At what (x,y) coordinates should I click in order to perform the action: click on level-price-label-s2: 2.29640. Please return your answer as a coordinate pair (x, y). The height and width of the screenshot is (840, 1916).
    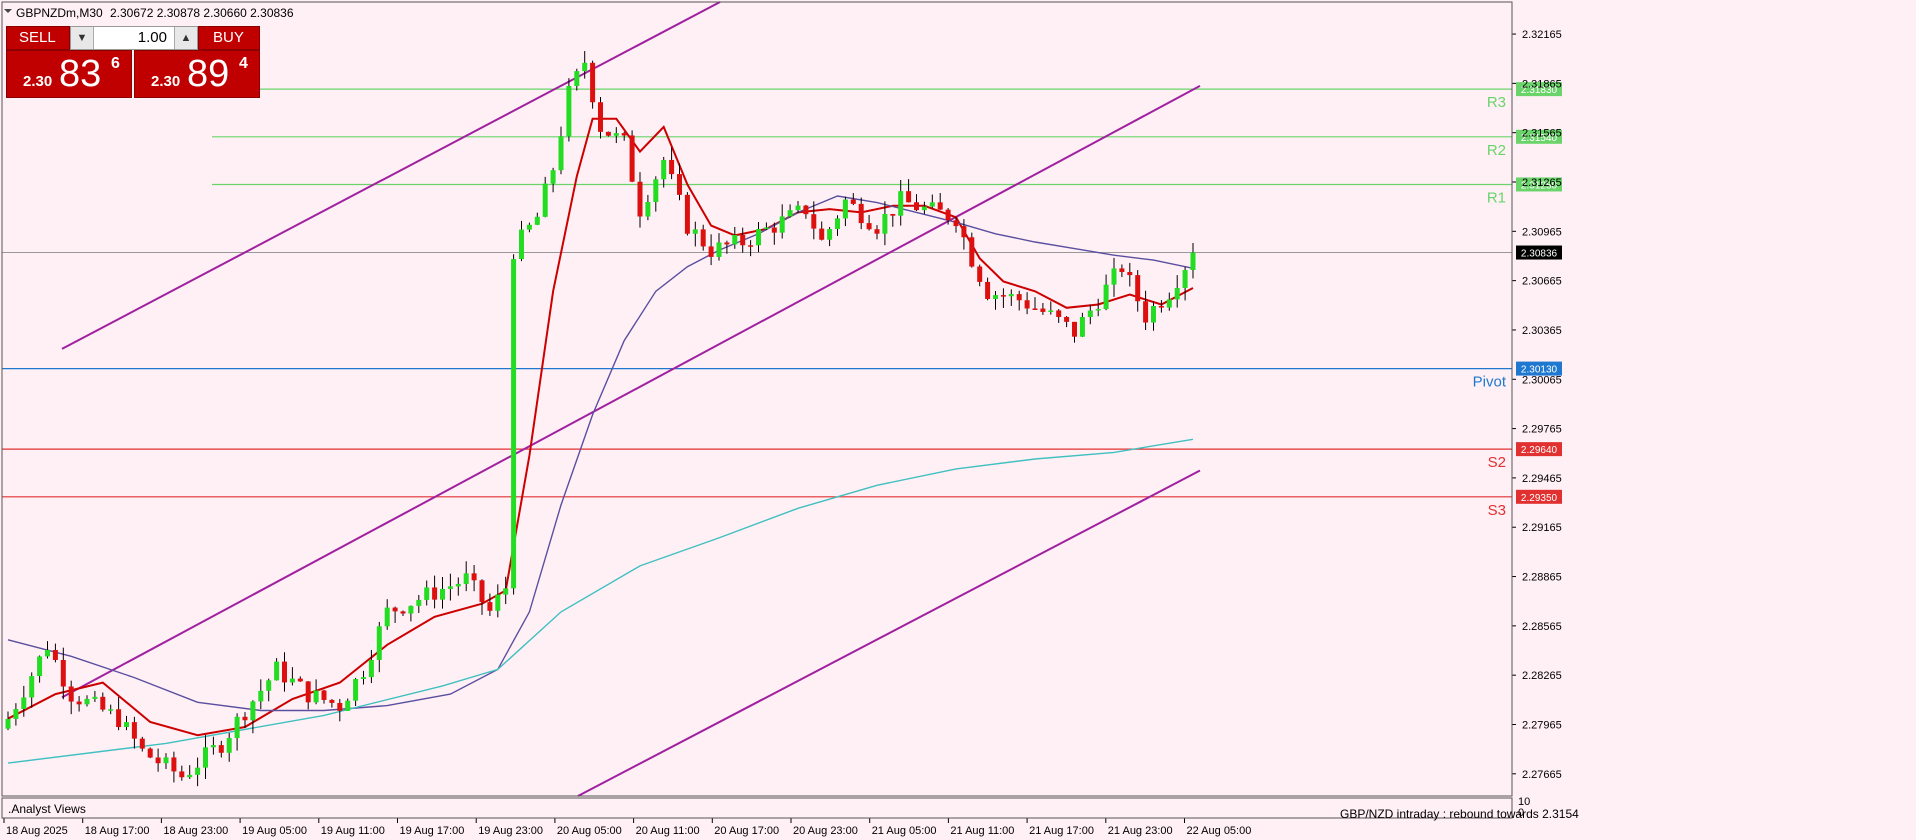
    Looking at the image, I should click on (1539, 450).